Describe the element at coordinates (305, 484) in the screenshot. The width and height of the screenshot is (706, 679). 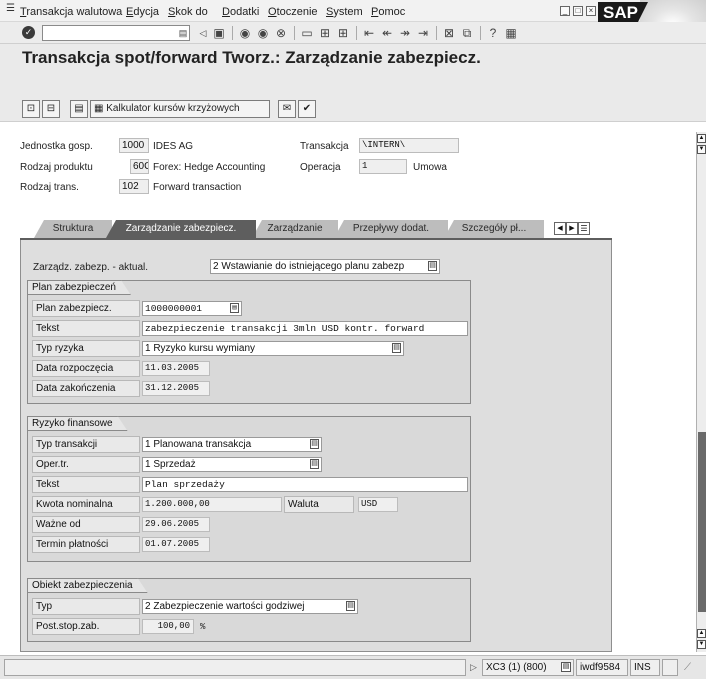
I see `risk-text-field: Plan sprzedaży` at that location.